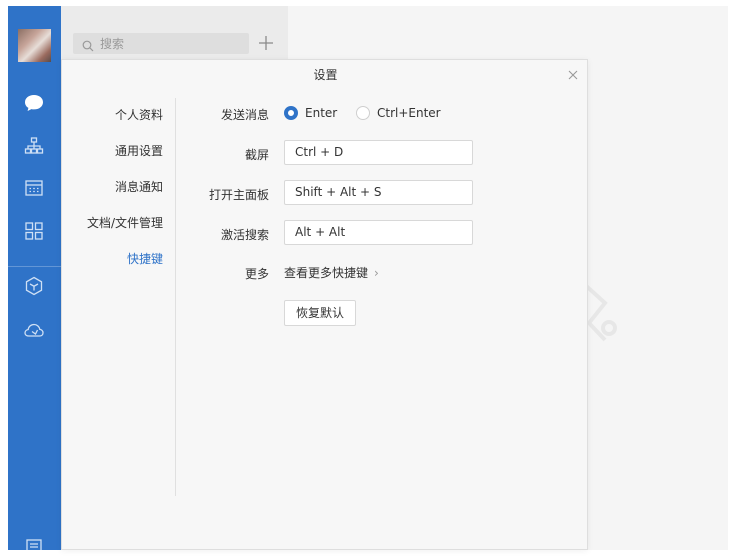 Image resolution: width=736 pixels, height=560 pixels. Describe the element at coordinates (256, 155) in the screenshot. I see `screenshot-label: 截屏` at that location.